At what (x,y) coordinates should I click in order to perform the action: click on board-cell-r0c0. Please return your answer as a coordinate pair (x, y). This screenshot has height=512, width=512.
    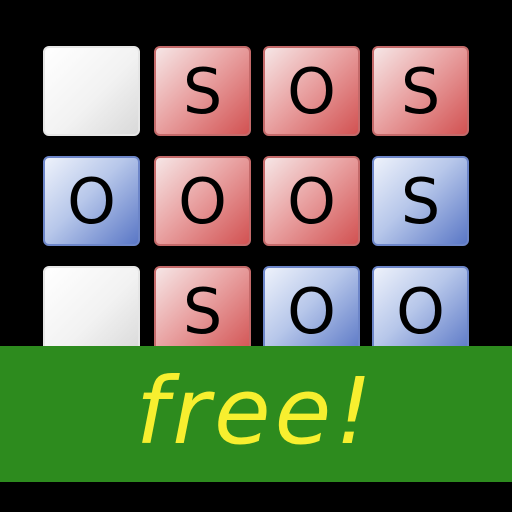
    Looking at the image, I should click on (91, 91).